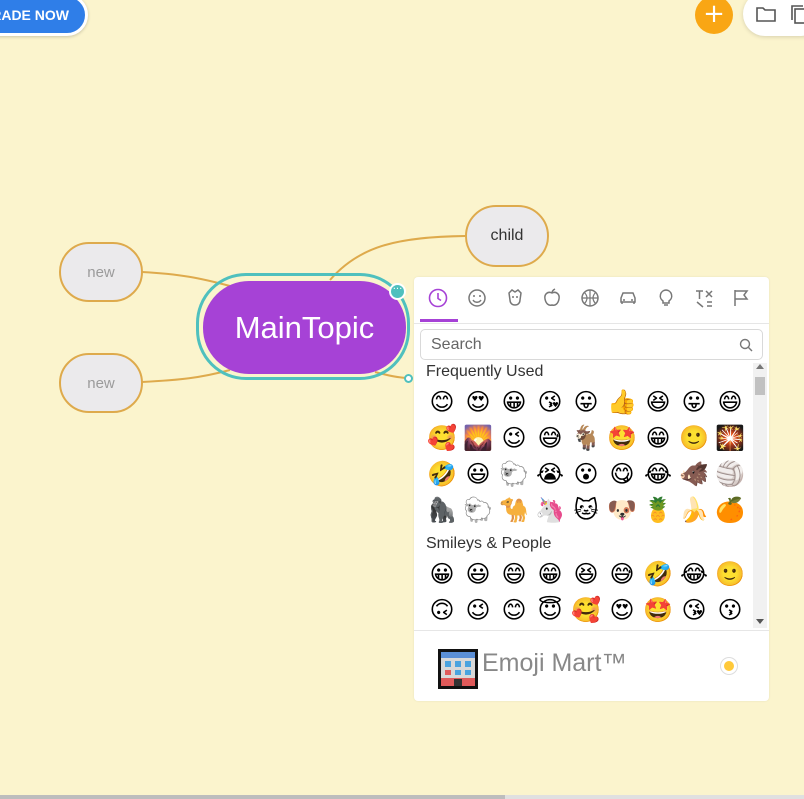 Image resolution: width=804 pixels, height=799 pixels. I want to click on frequent-emoji: 🐗, so click(694, 474).